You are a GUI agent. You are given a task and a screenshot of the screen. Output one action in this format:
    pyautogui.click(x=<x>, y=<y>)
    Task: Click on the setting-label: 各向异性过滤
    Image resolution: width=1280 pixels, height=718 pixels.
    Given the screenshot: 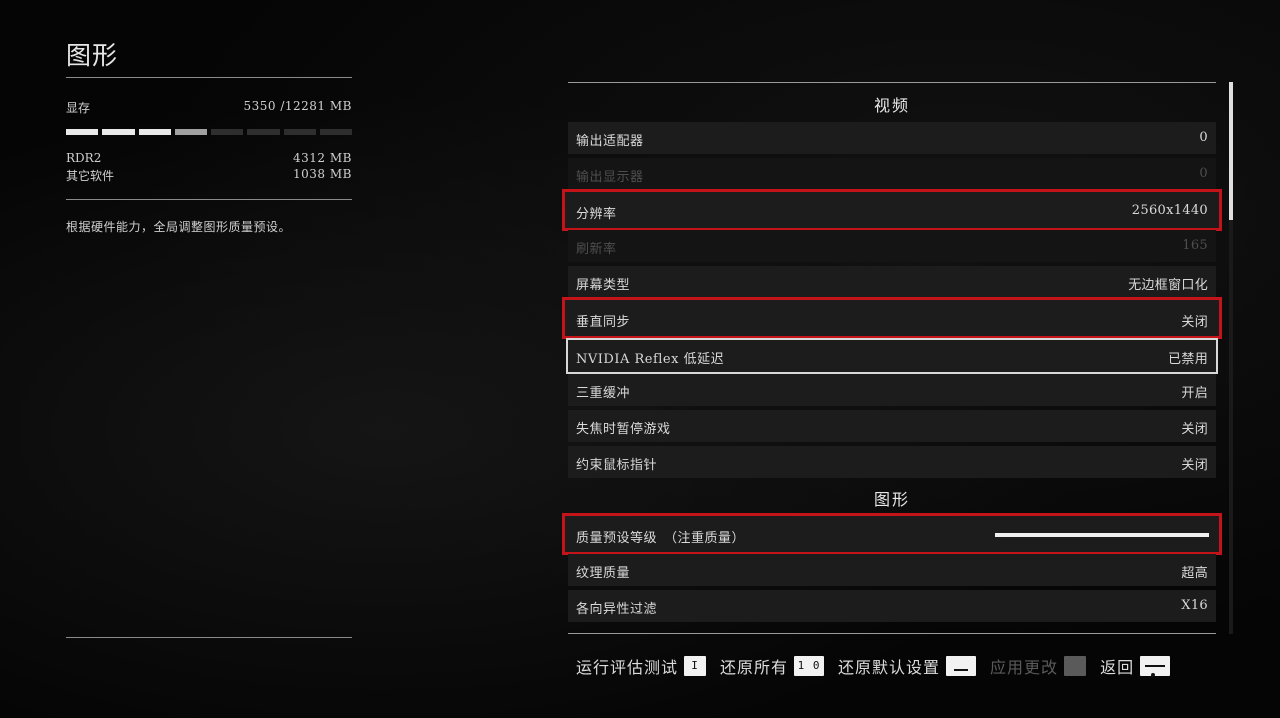 What is the action you would take?
    pyautogui.click(x=617, y=609)
    